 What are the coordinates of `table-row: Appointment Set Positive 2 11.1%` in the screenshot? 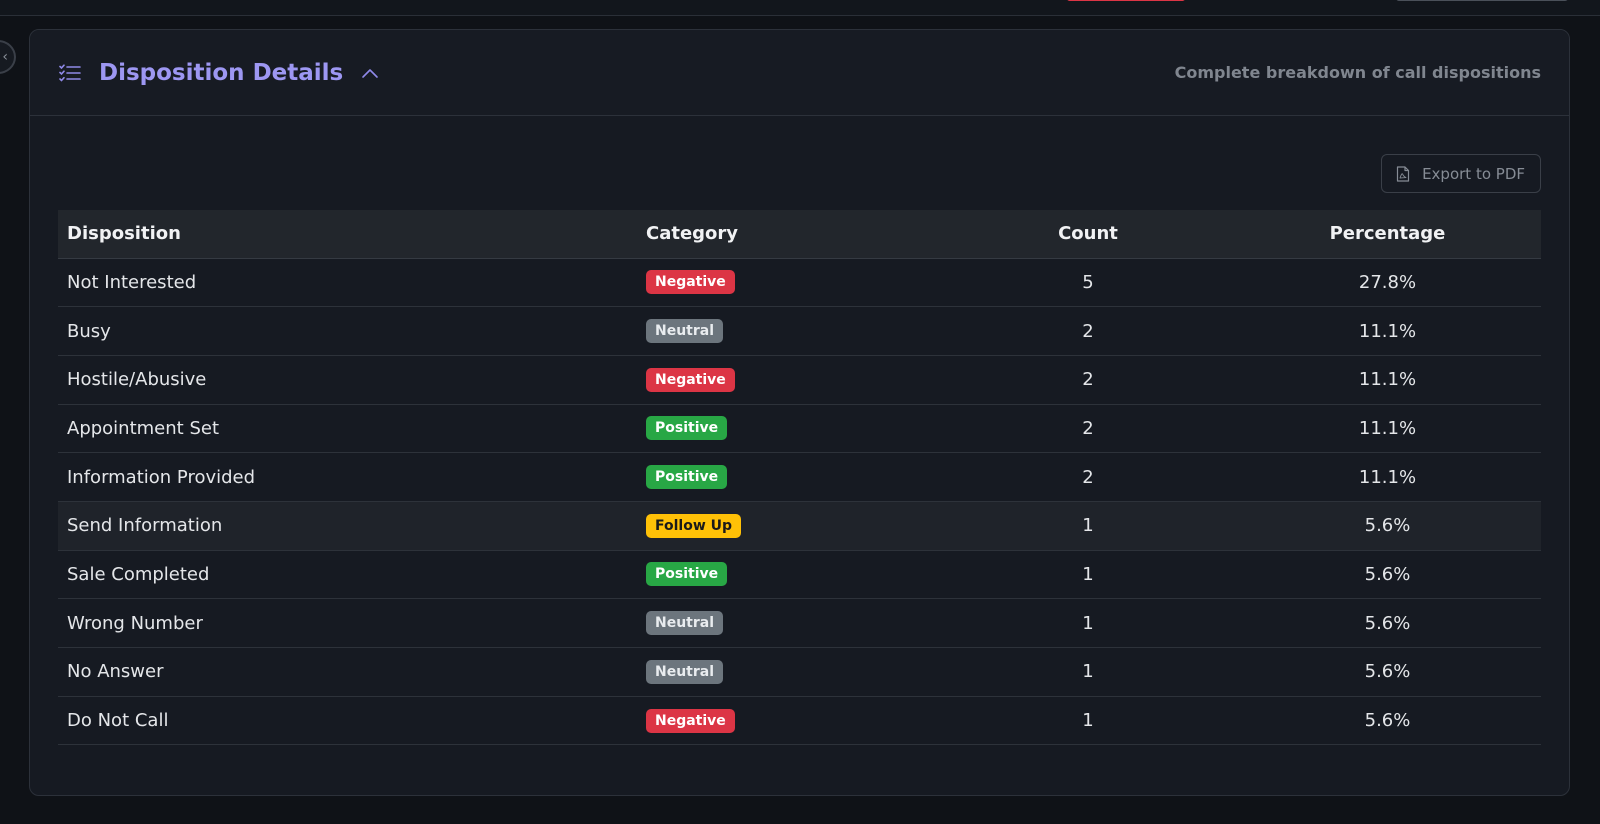 It's located at (799, 429).